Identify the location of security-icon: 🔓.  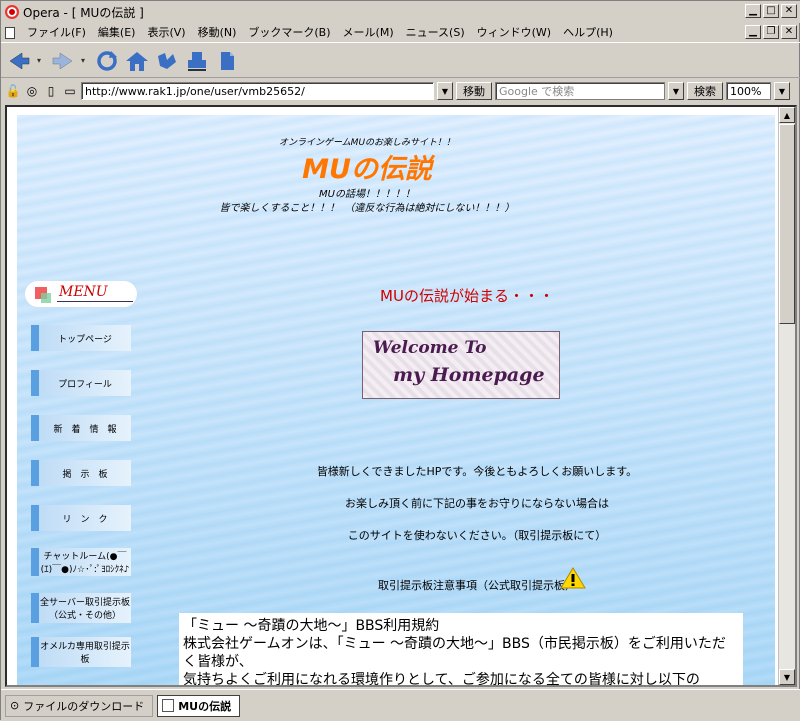
(13, 91).